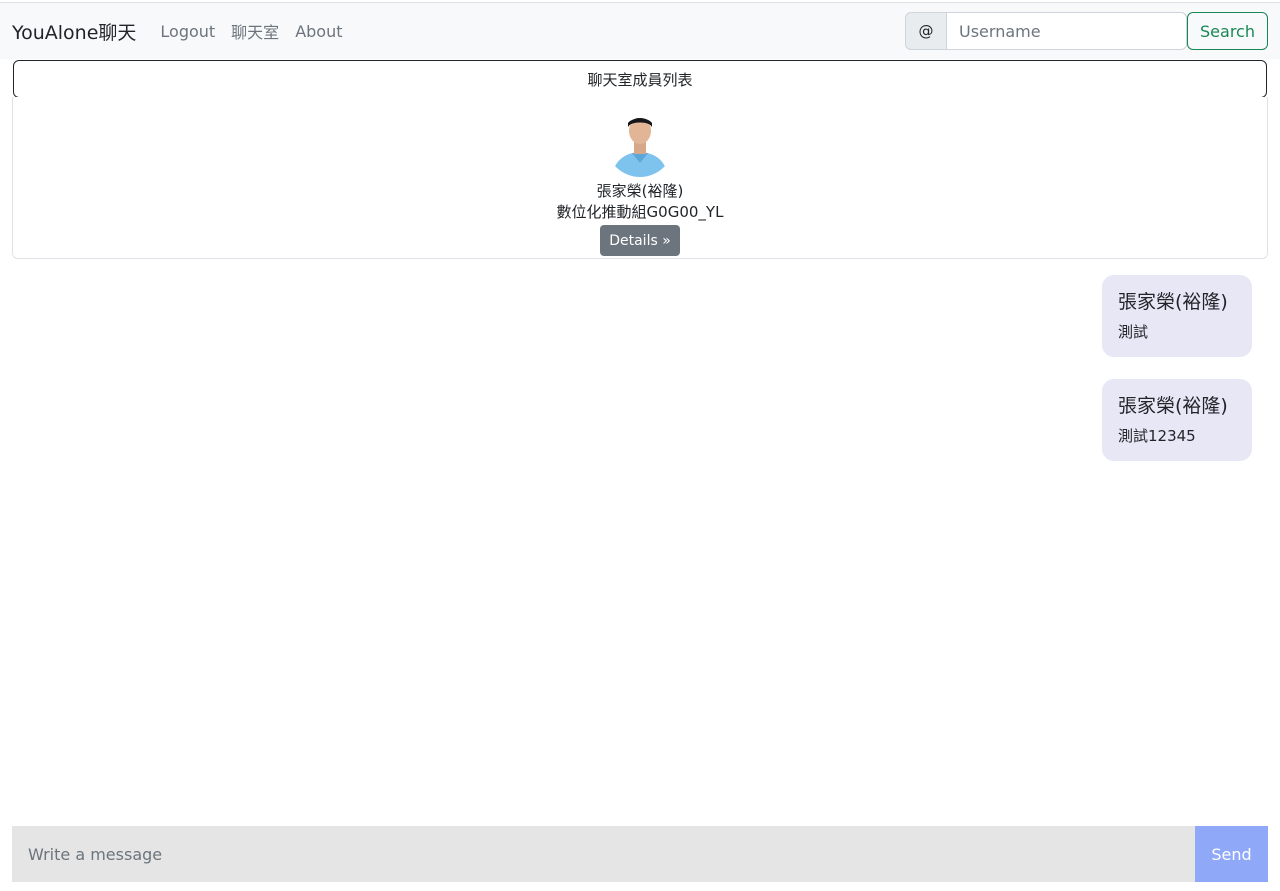 The height and width of the screenshot is (891, 1280). What do you see at coordinates (640, 240) in the screenshot?
I see `member-details-button: Details »` at bounding box center [640, 240].